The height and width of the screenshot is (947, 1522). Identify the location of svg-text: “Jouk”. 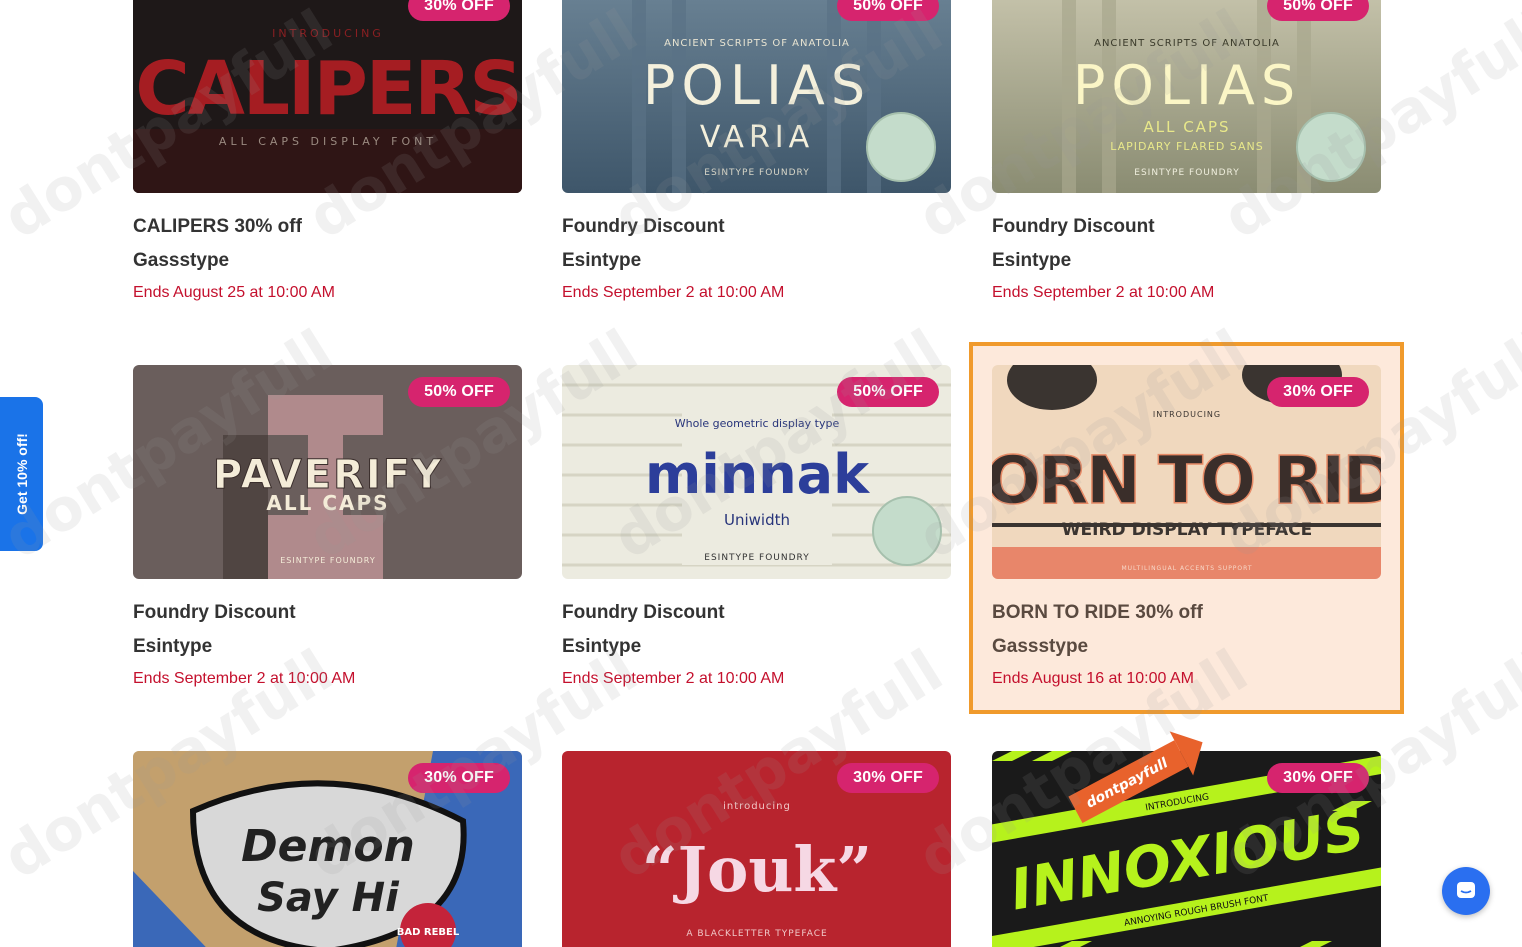
(757, 869).